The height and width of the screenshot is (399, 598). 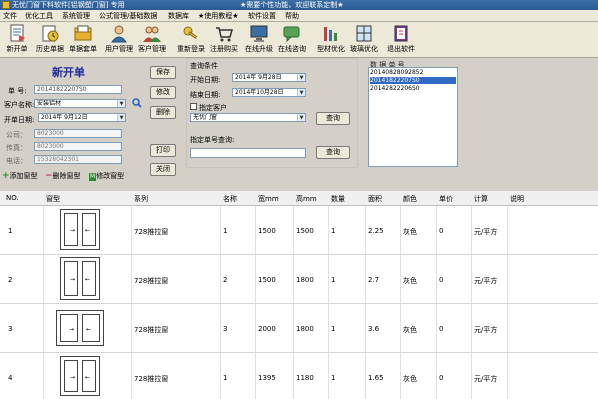 I want to click on exit-button: 退出软件, so click(x=401, y=39).